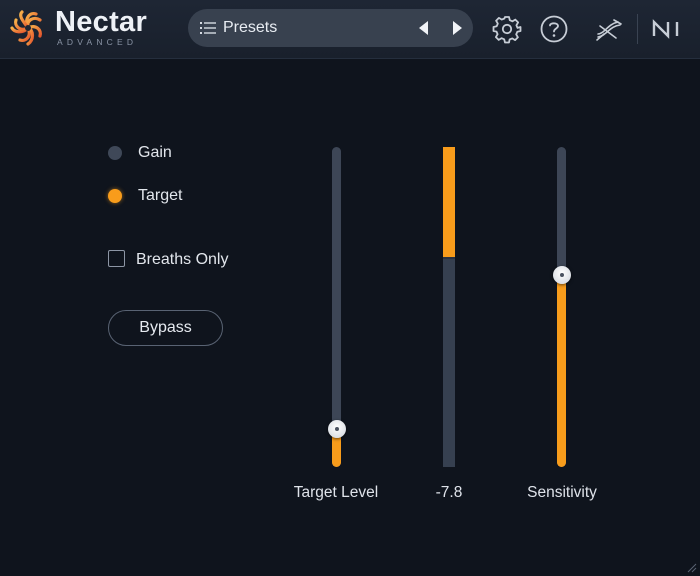 The image size is (700, 576). Describe the element at coordinates (116, 258) in the screenshot. I see `checkbox-box` at that location.